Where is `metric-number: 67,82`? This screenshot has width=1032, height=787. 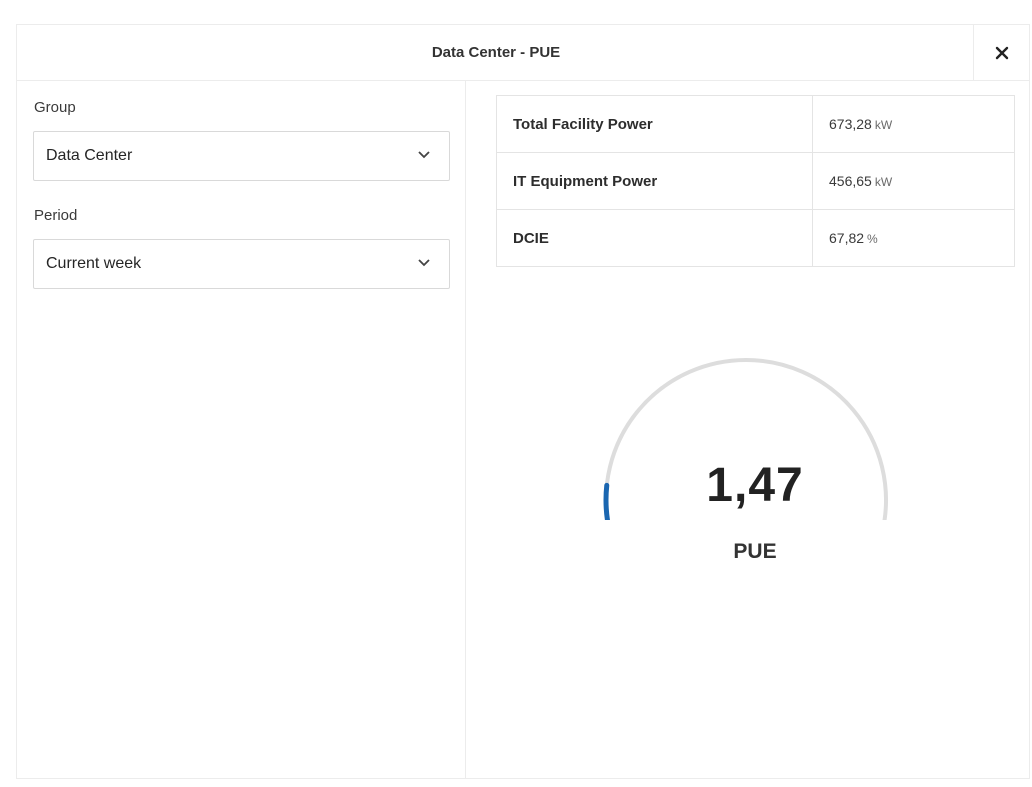
metric-number: 67,82 is located at coordinates (847, 238).